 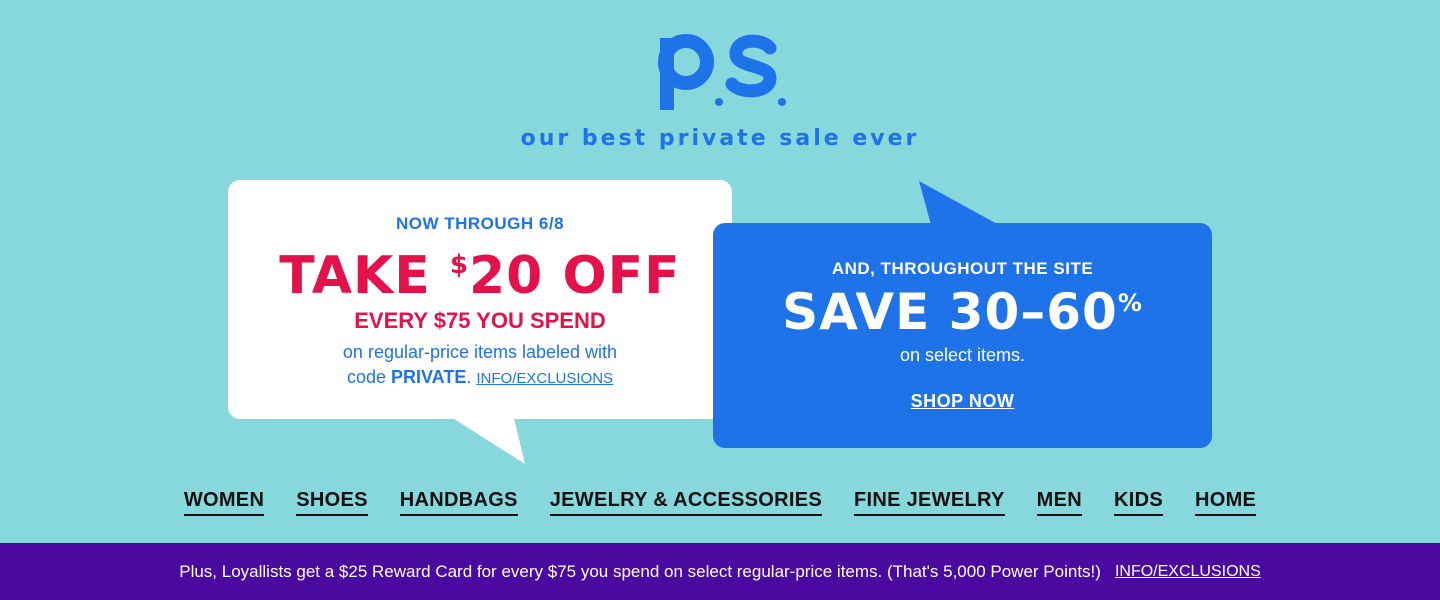 What do you see at coordinates (459, 265) in the screenshot?
I see `offer-left-currency: $` at bounding box center [459, 265].